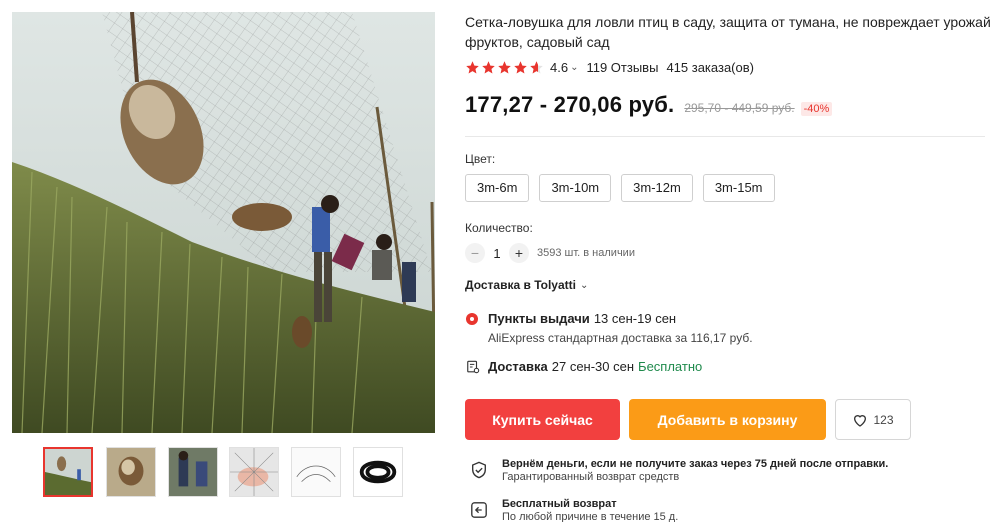 The width and height of the screenshot is (1000, 522). I want to click on shipping-option: Доставка 27 сен-30 сен Бесплатно, so click(583, 366).